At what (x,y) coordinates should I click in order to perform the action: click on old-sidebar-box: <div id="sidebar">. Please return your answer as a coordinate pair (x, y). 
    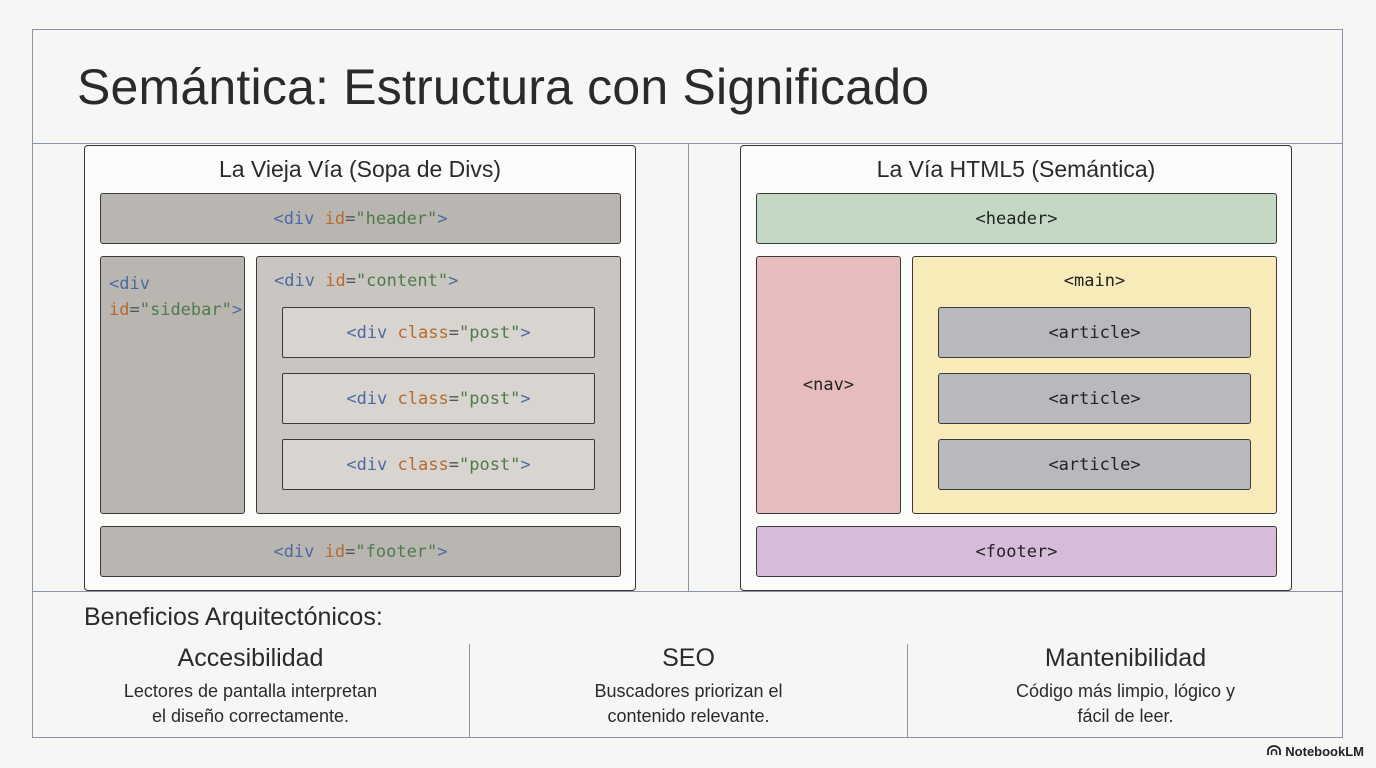
    Looking at the image, I should click on (172, 385).